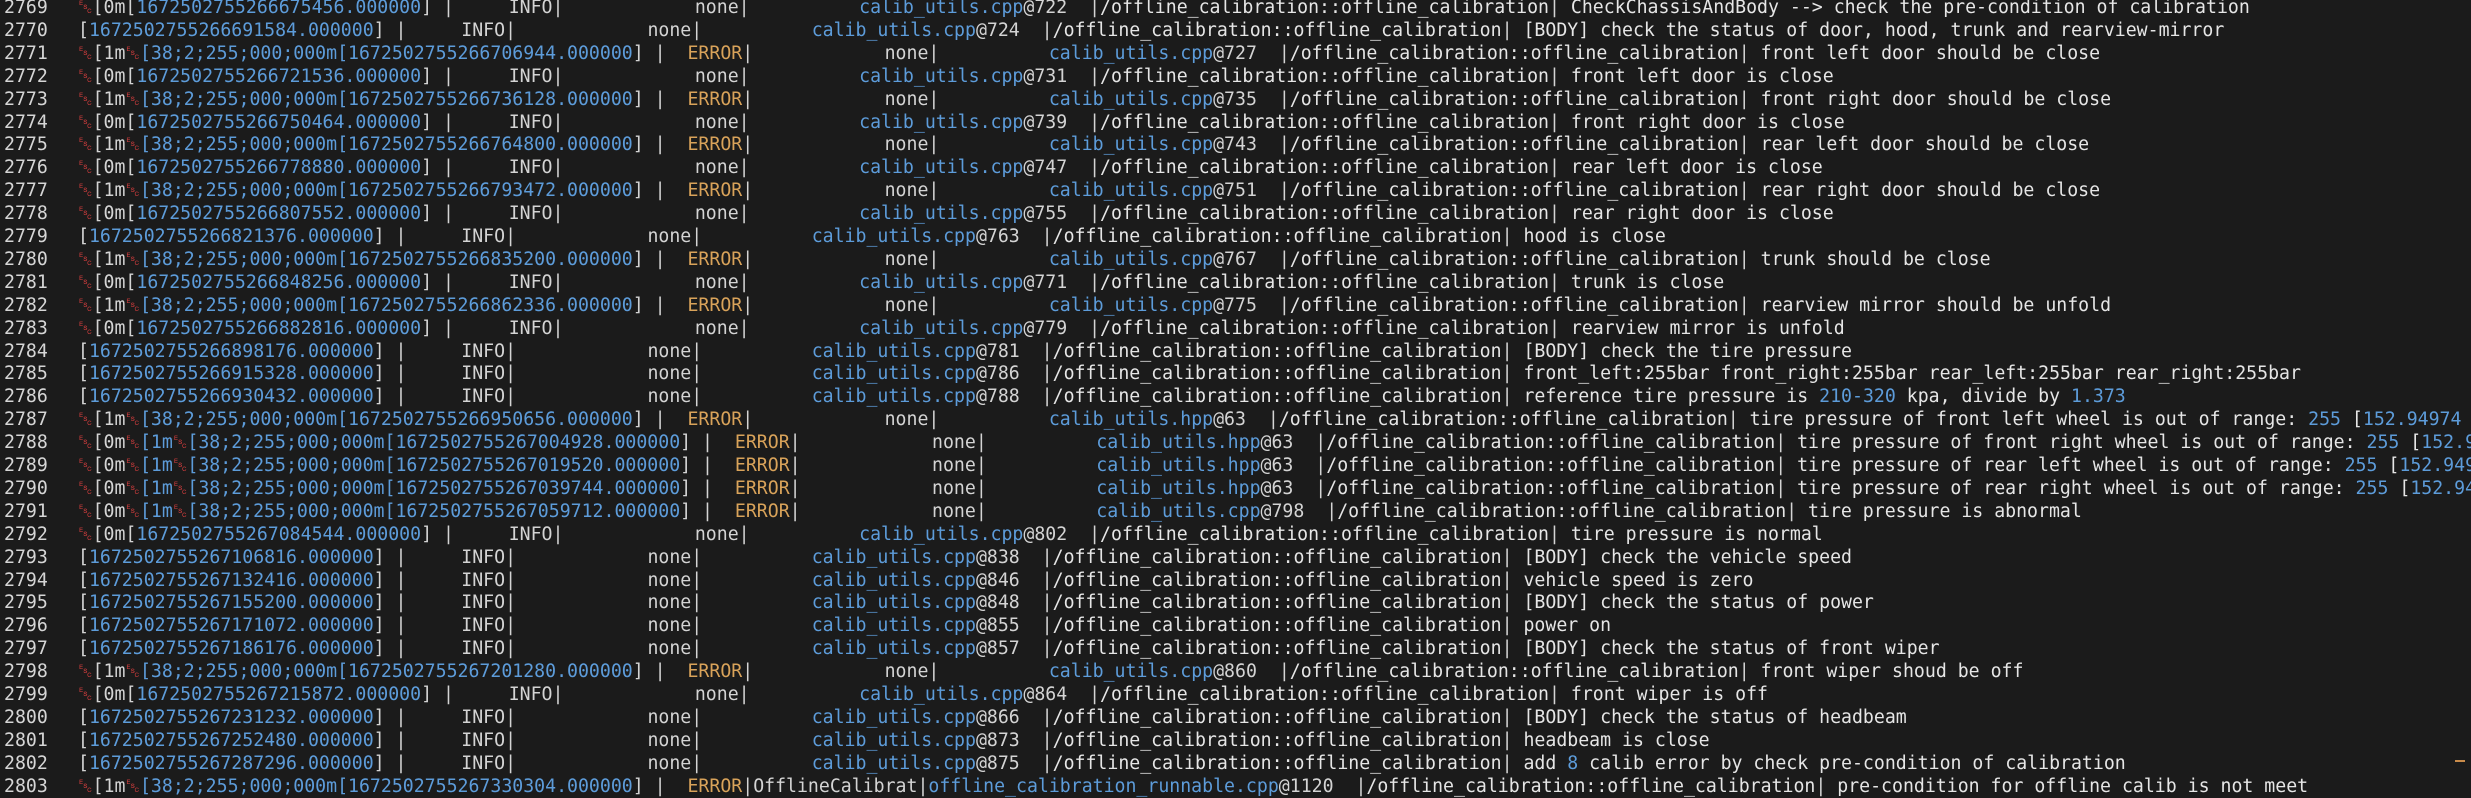  What do you see at coordinates (1045, 694) in the screenshot?
I see `source-line: @864` at bounding box center [1045, 694].